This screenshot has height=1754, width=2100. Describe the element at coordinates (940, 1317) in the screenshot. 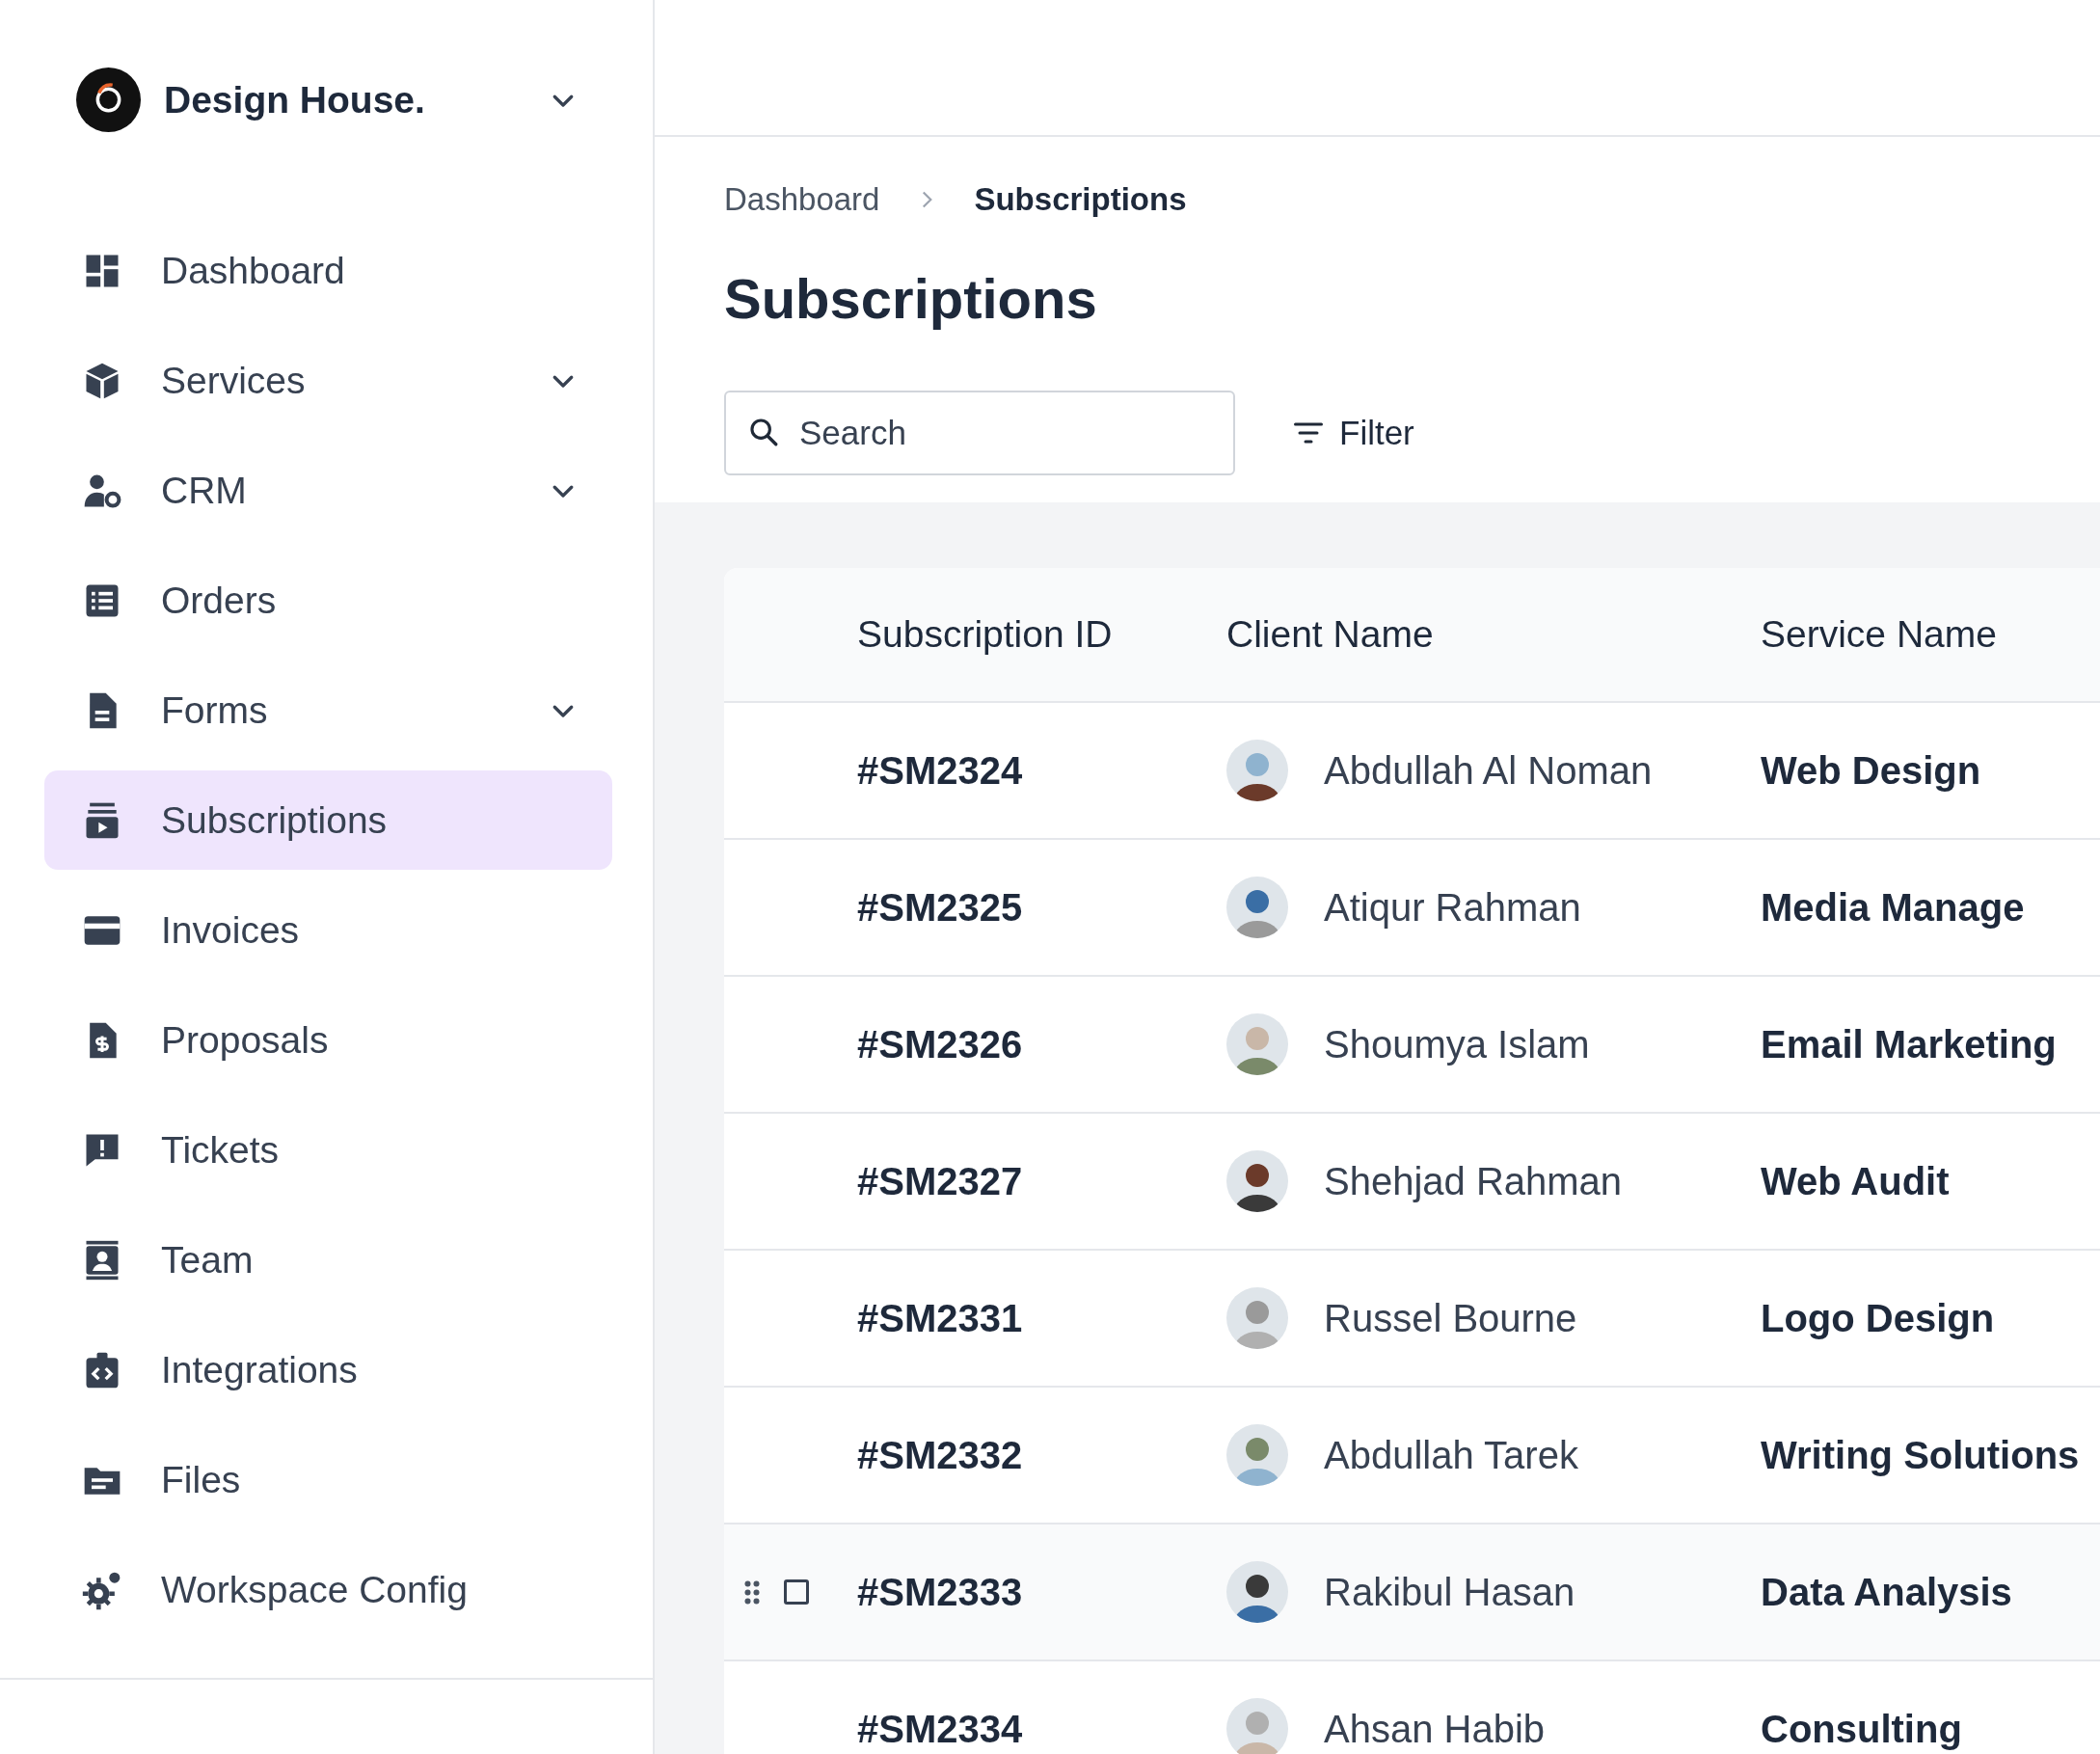

I see `table-cell: #SM2331` at that location.